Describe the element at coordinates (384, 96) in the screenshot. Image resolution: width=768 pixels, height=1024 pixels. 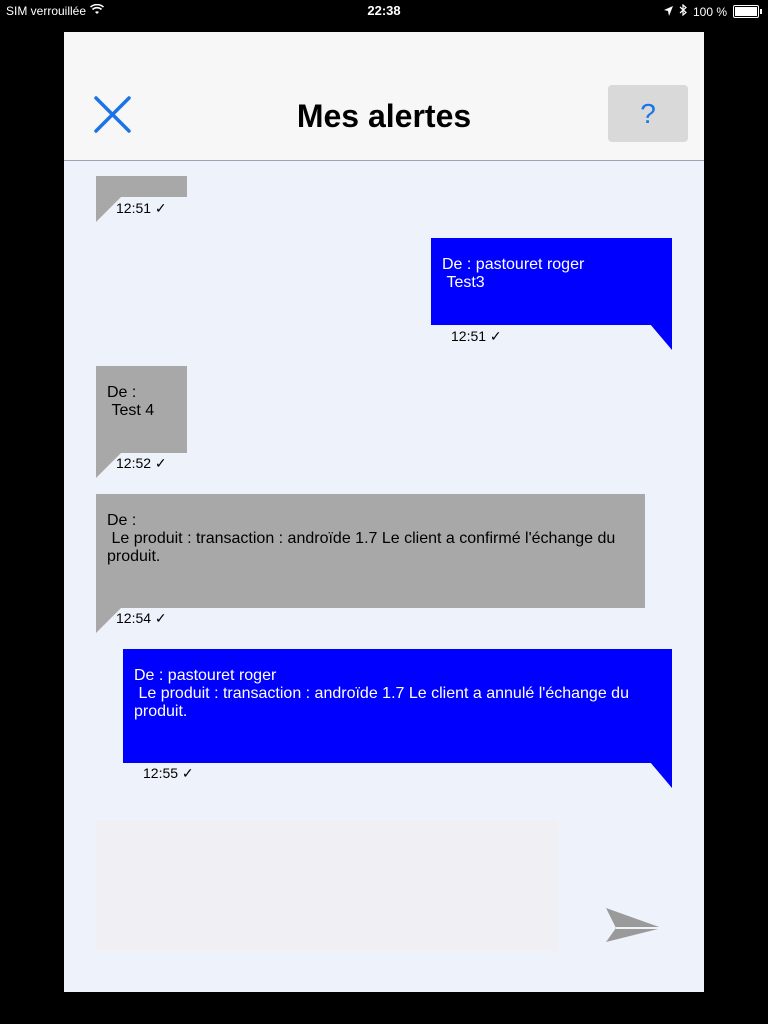
I see `navigation-bar: Mes alertes ?` at that location.